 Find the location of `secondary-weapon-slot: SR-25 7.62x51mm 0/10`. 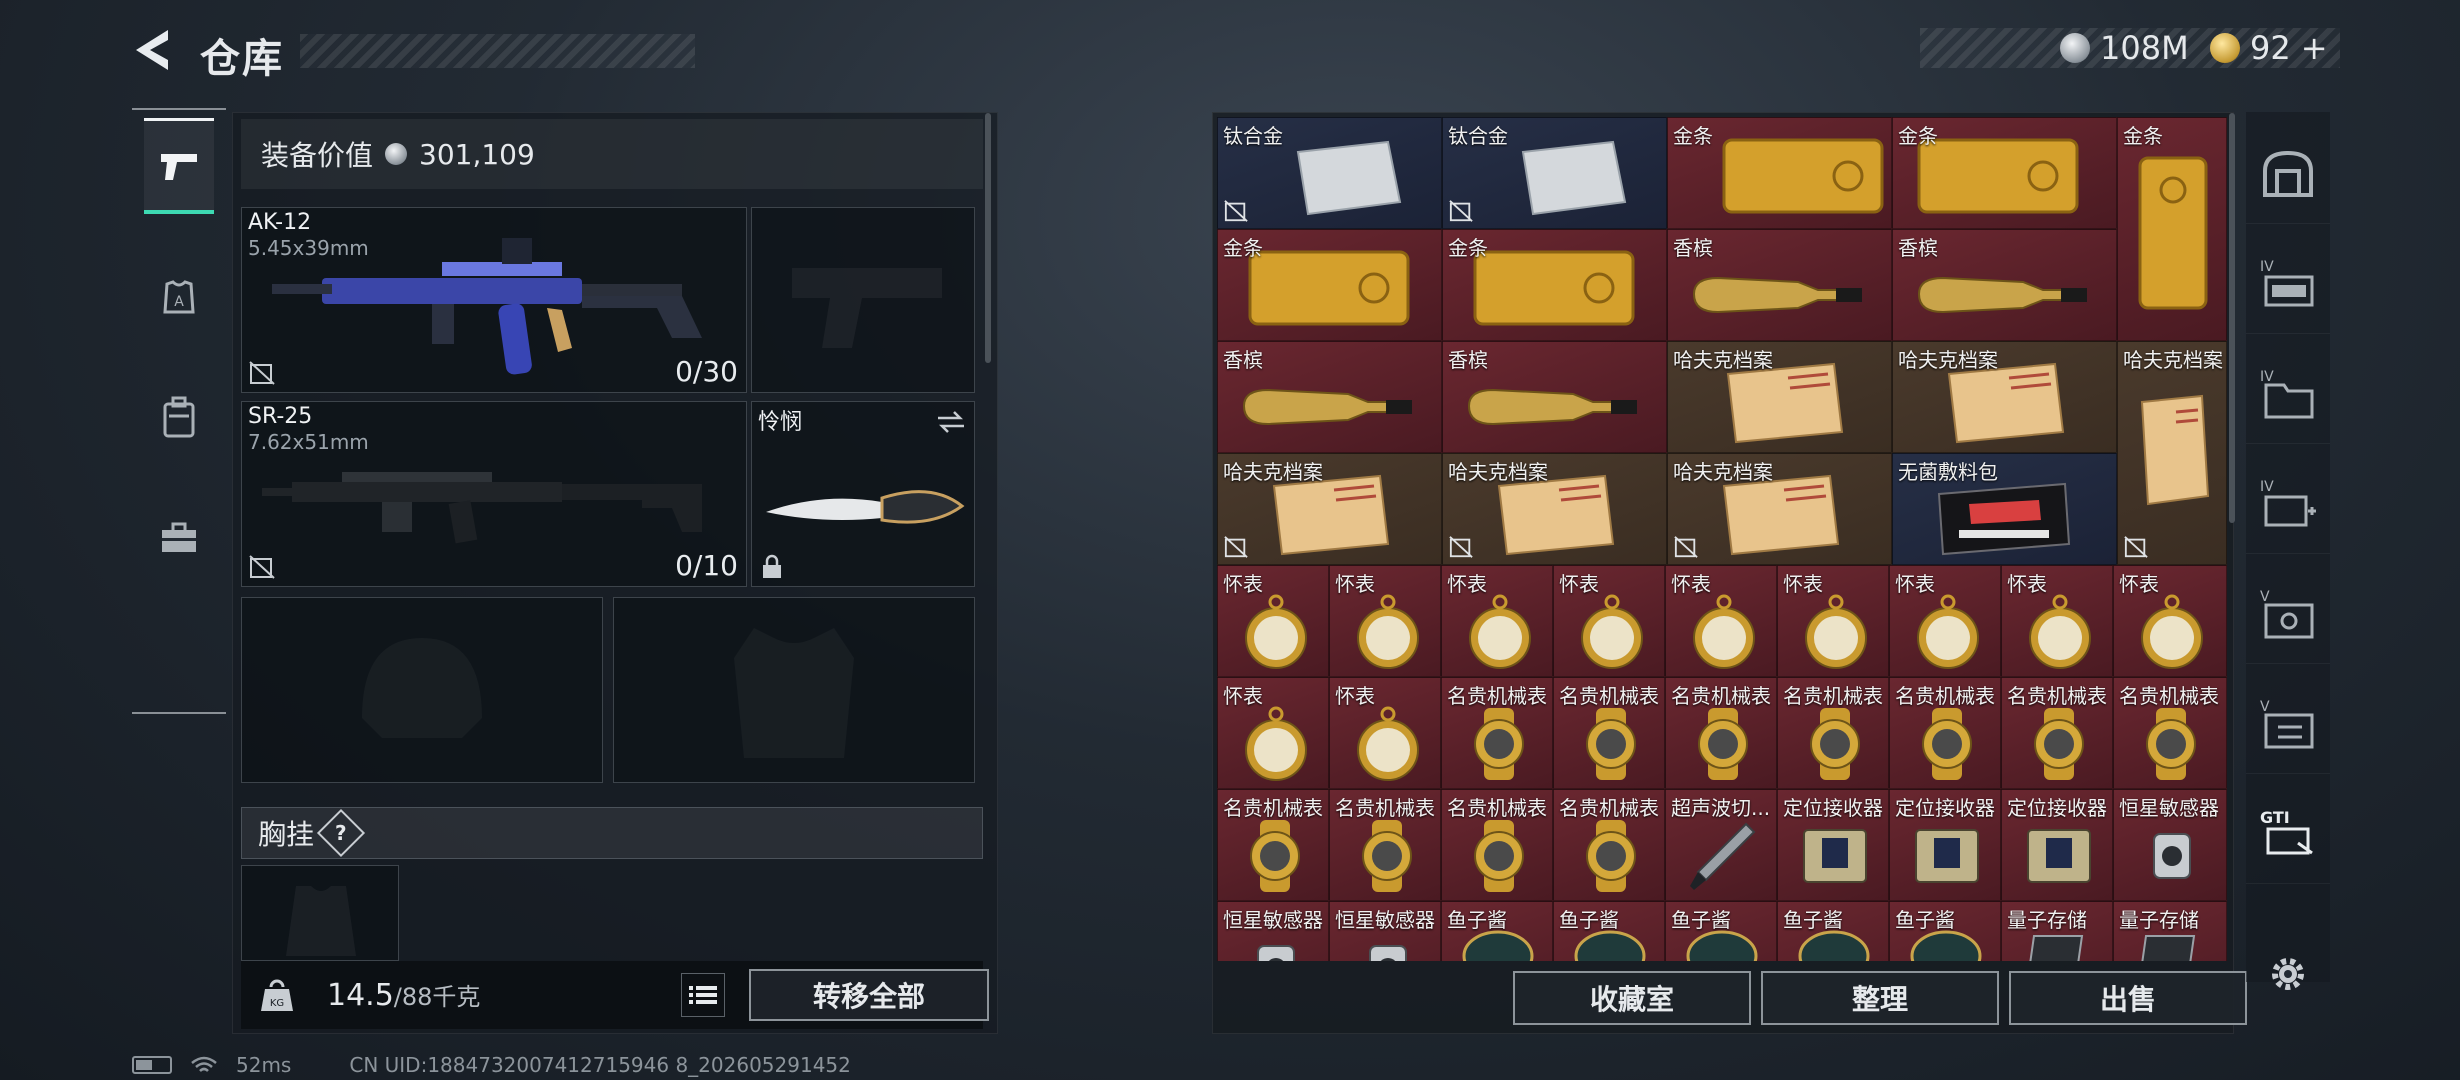

secondary-weapon-slot: SR-25 7.62x51mm 0/10 is located at coordinates (494, 494).